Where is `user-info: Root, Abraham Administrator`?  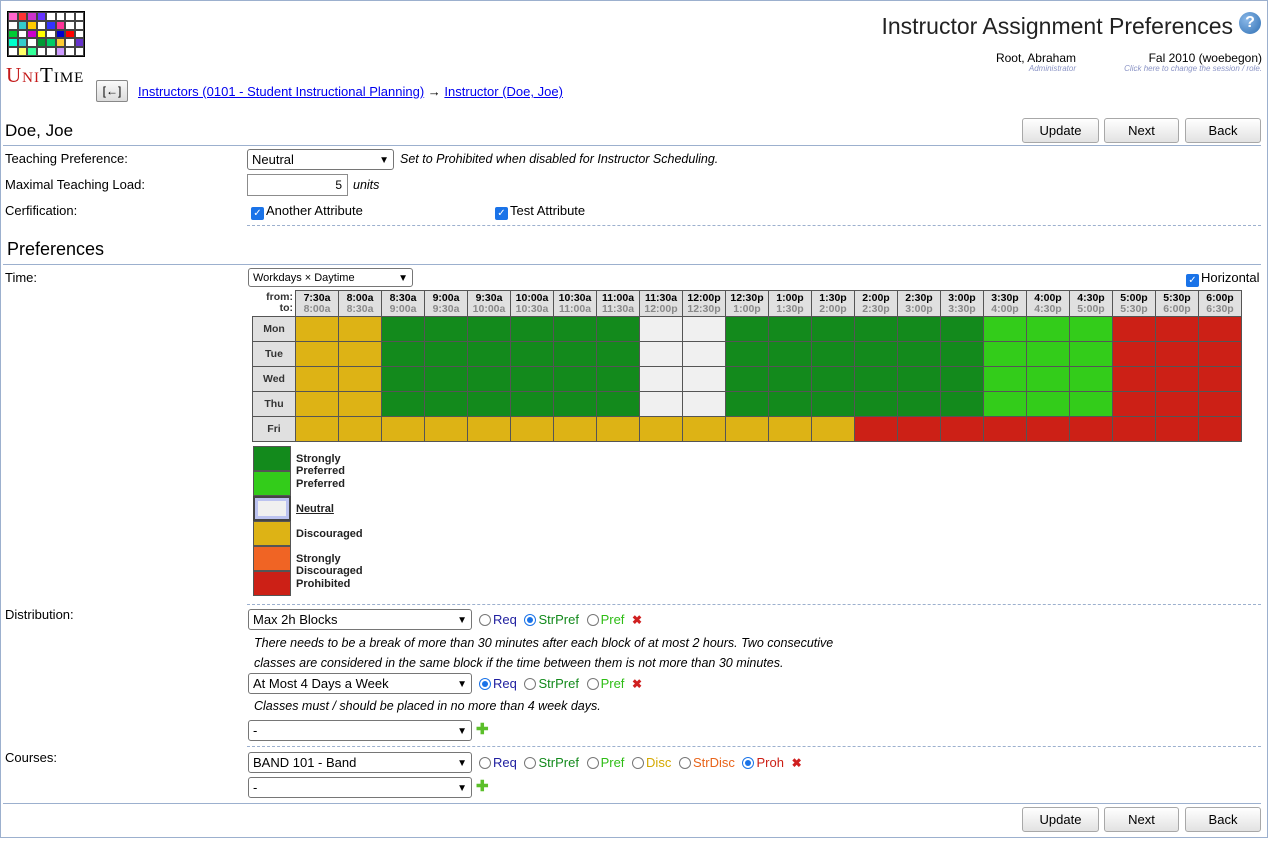
user-info: Root, Abraham Administrator is located at coordinates (1033, 62).